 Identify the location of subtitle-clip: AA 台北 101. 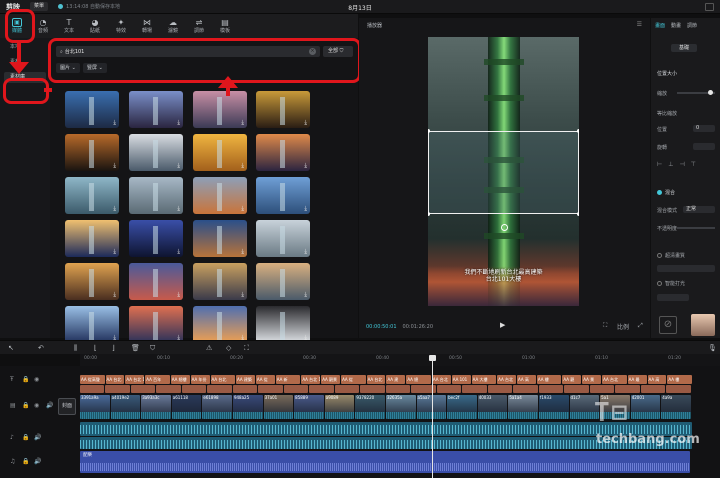
(311, 379).